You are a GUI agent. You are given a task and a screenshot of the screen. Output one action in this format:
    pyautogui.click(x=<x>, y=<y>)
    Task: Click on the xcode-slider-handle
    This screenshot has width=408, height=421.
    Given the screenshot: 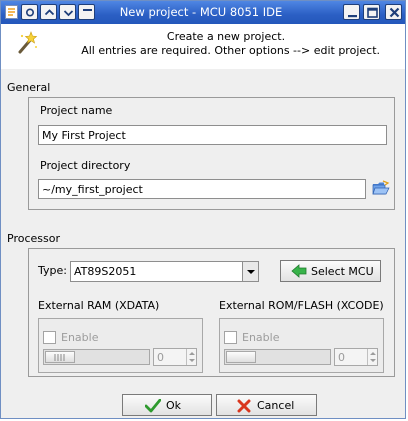 What is the action you would take?
    pyautogui.click(x=241, y=357)
    